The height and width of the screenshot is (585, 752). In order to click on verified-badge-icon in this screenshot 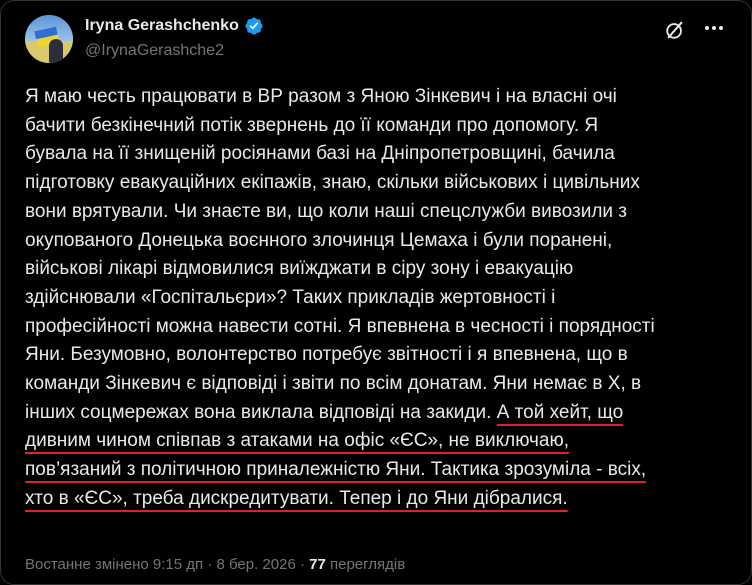, I will do `click(254, 26)`.